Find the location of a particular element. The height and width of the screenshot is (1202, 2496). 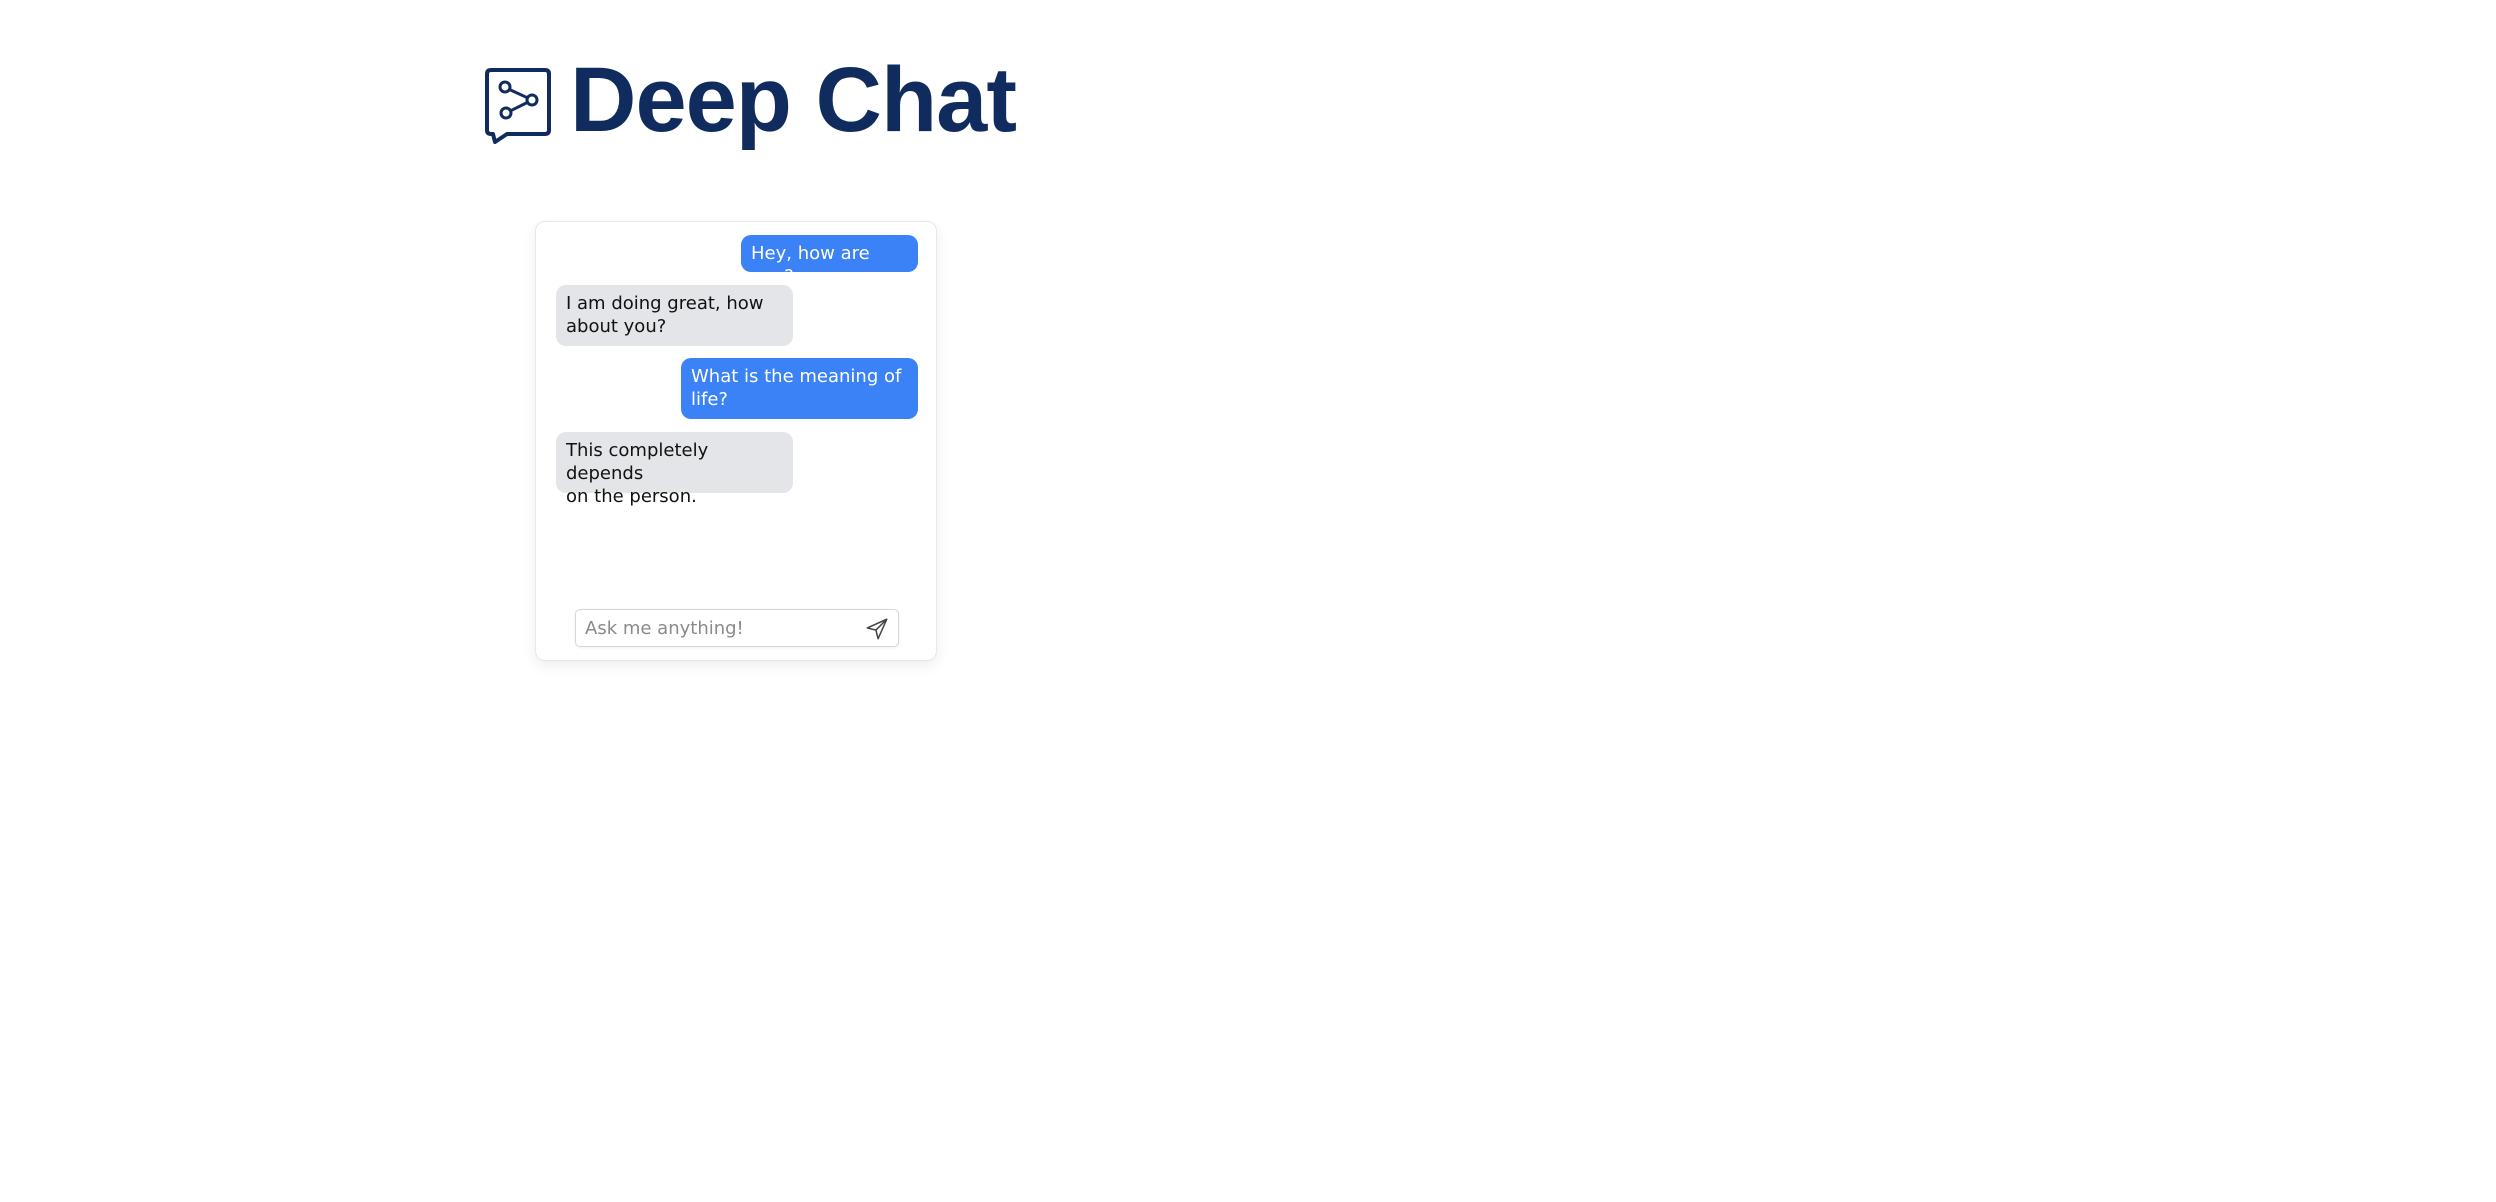

user-message: What is the meaning of life? is located at coordinates (799, 388).